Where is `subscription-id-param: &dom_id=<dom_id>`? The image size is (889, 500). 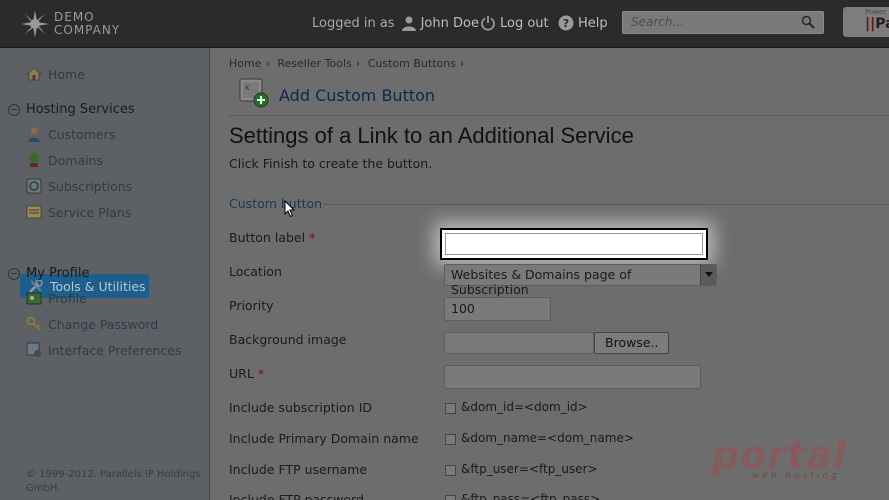 subscription-id-param: &dom_id=<dom_id> is located at coordinates (524, 407).